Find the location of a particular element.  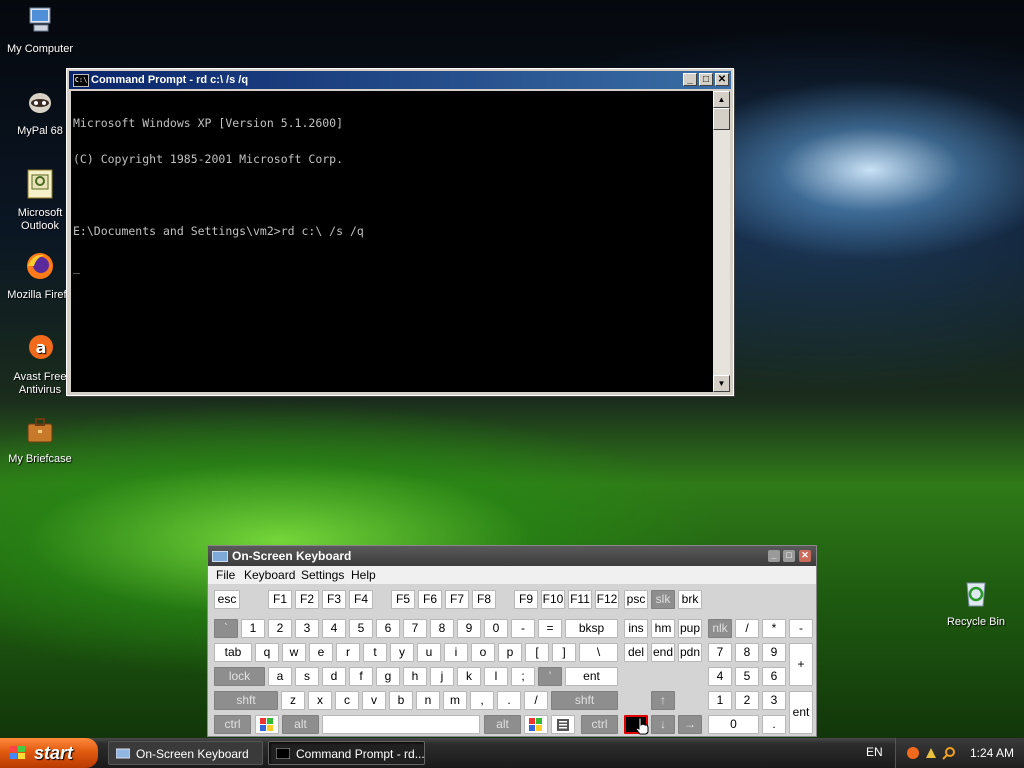

menu-file: File is located at coordinates (225, 575).